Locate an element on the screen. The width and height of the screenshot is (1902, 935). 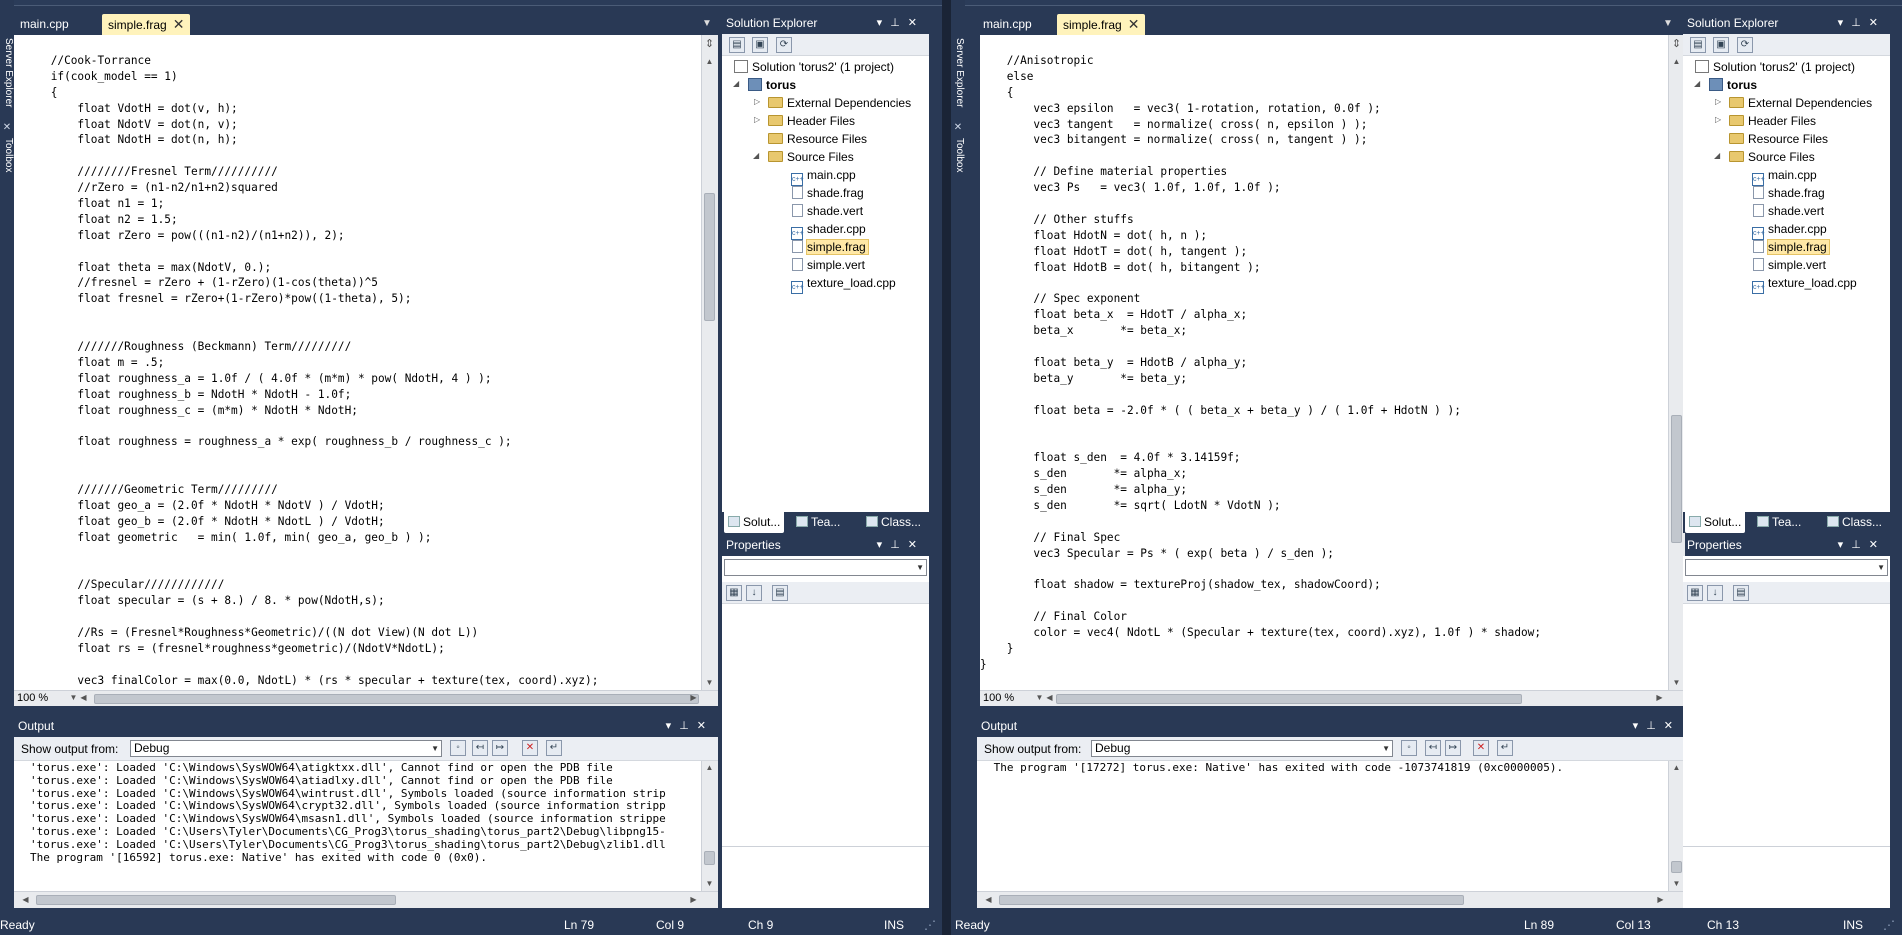
horizontal-scrollbar: 100 % ▼ ◀ ▶ is located at coordinates (366, 698).